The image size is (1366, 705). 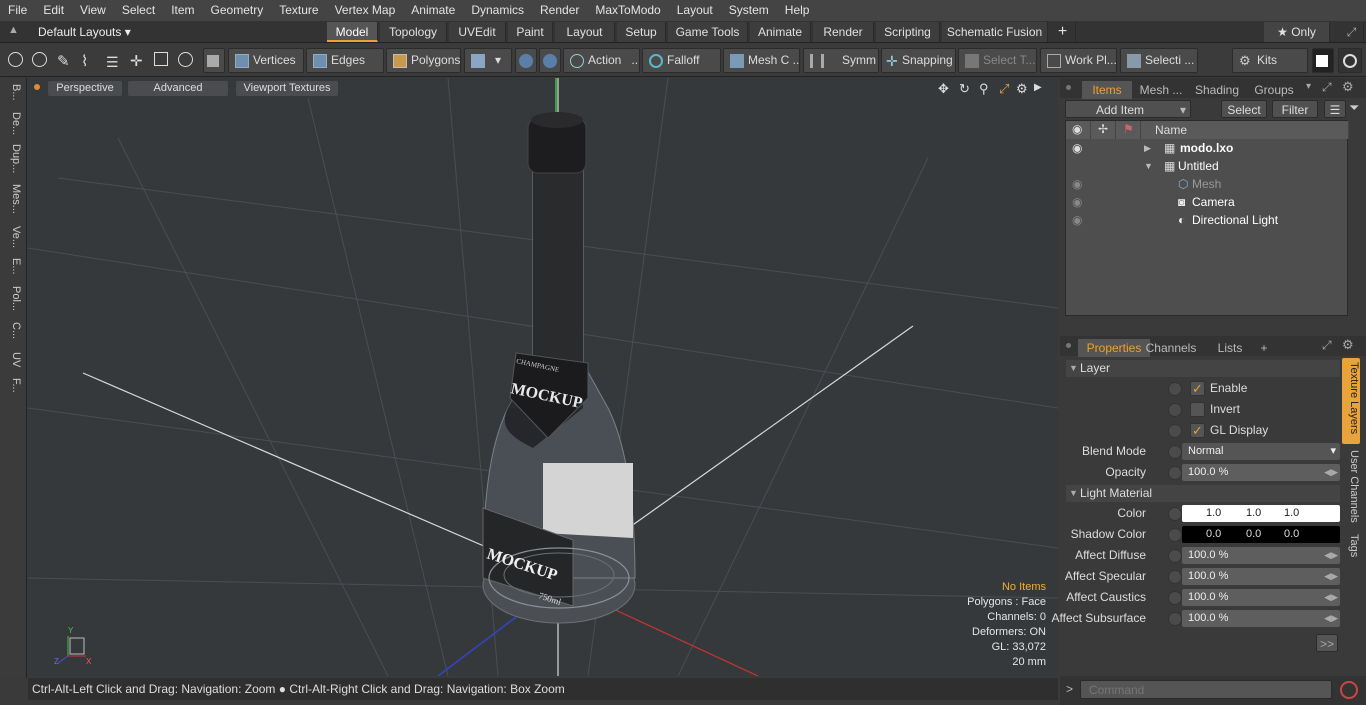 What do you see at coordinates (112, 62) in the screenshot?
I see `align-icon: ☰` at bounding box center [112, 62].